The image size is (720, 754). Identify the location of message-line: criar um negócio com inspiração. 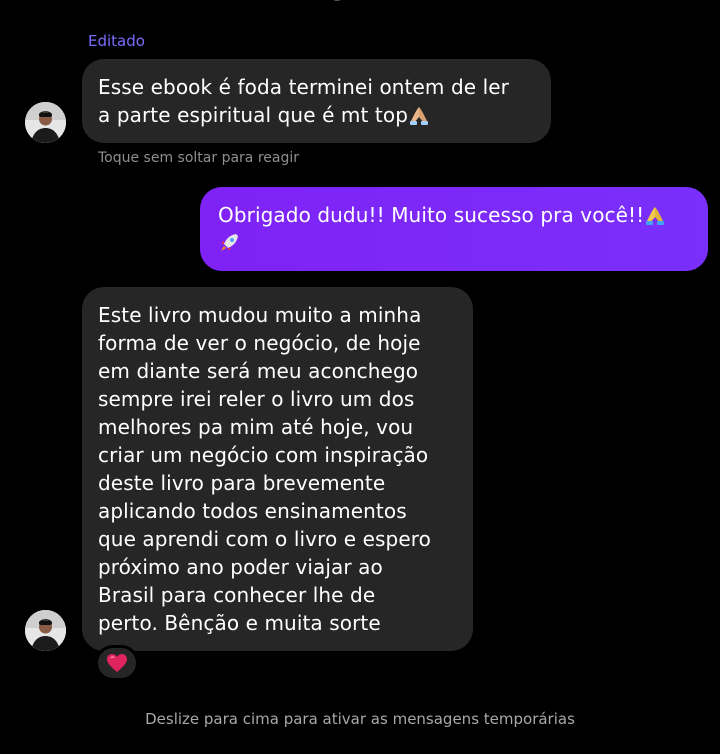
(263, 455).